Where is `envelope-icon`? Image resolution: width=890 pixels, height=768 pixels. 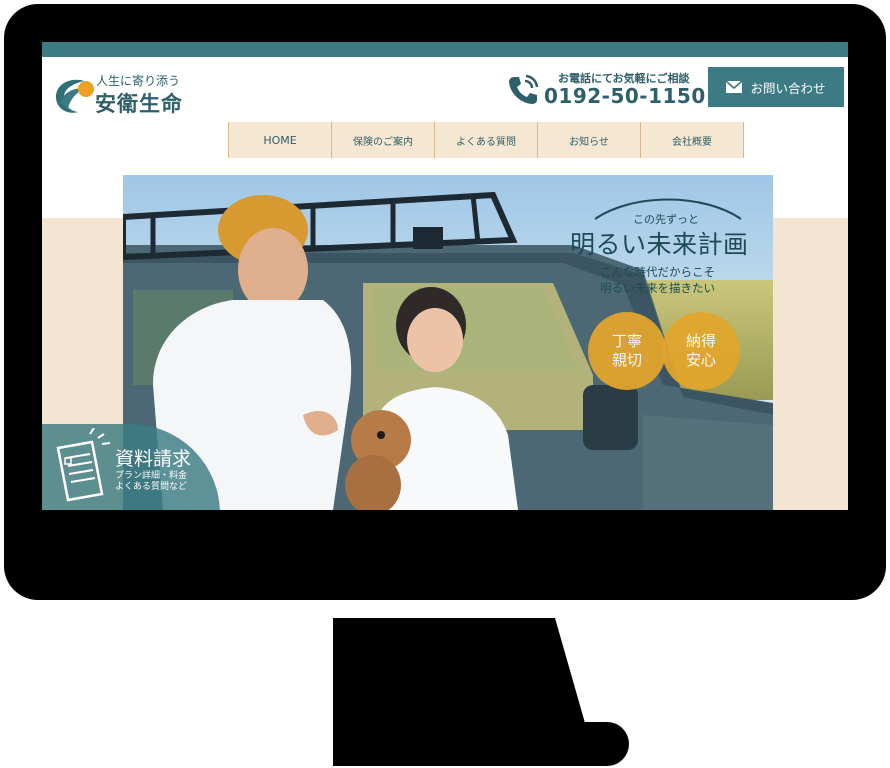
envelope-icon is located at coordinates (734, 87).